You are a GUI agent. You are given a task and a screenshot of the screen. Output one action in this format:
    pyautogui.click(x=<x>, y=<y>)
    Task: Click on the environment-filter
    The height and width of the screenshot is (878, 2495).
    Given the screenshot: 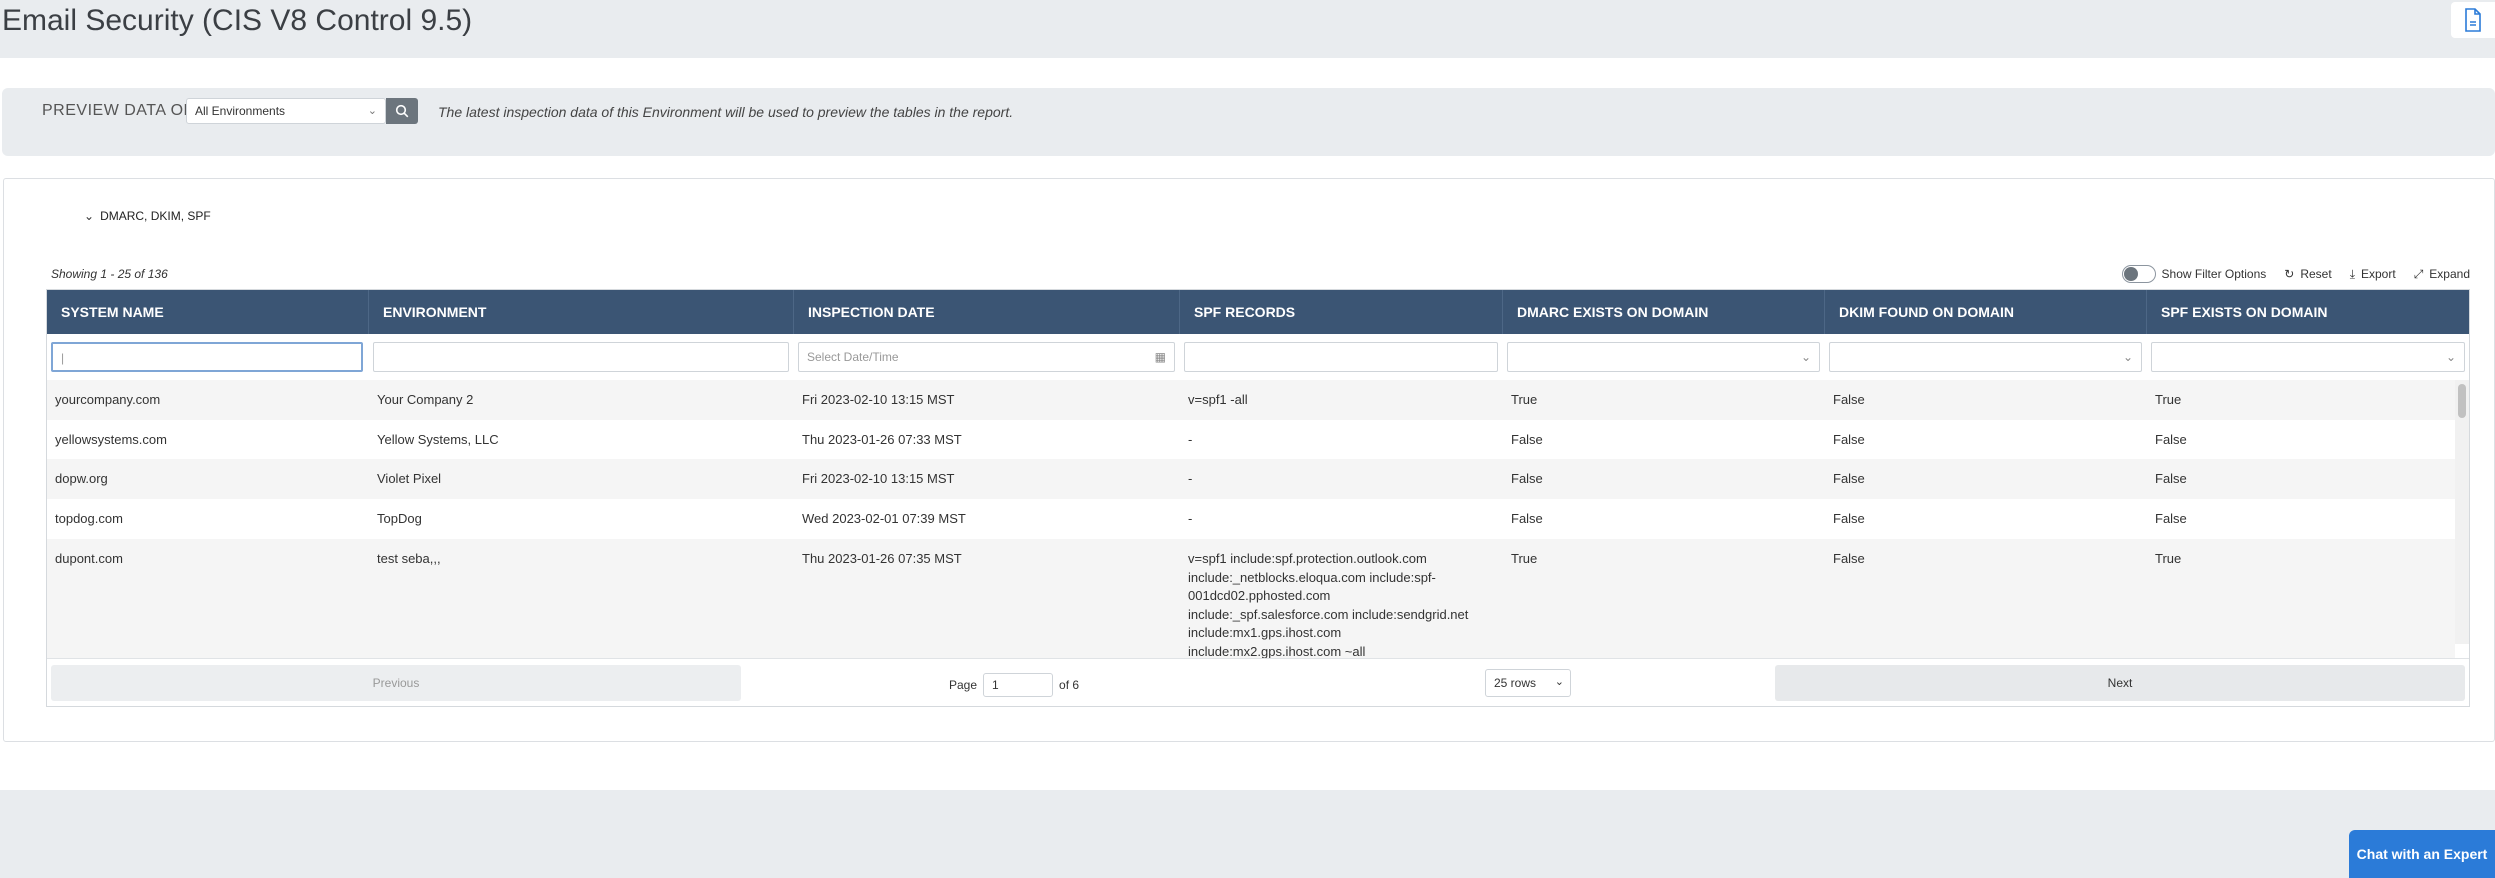 What is the action you would take?
    pyautogui.click(x=581, y=357)
    